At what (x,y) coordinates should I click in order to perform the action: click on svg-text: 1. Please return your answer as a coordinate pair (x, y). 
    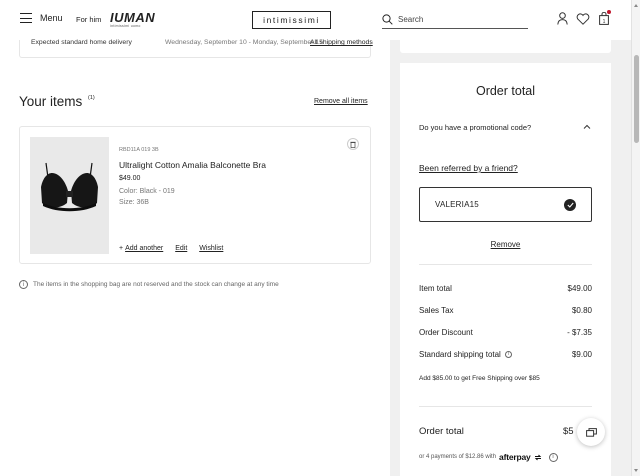
    Looking at the image, I should click on (604, 22).